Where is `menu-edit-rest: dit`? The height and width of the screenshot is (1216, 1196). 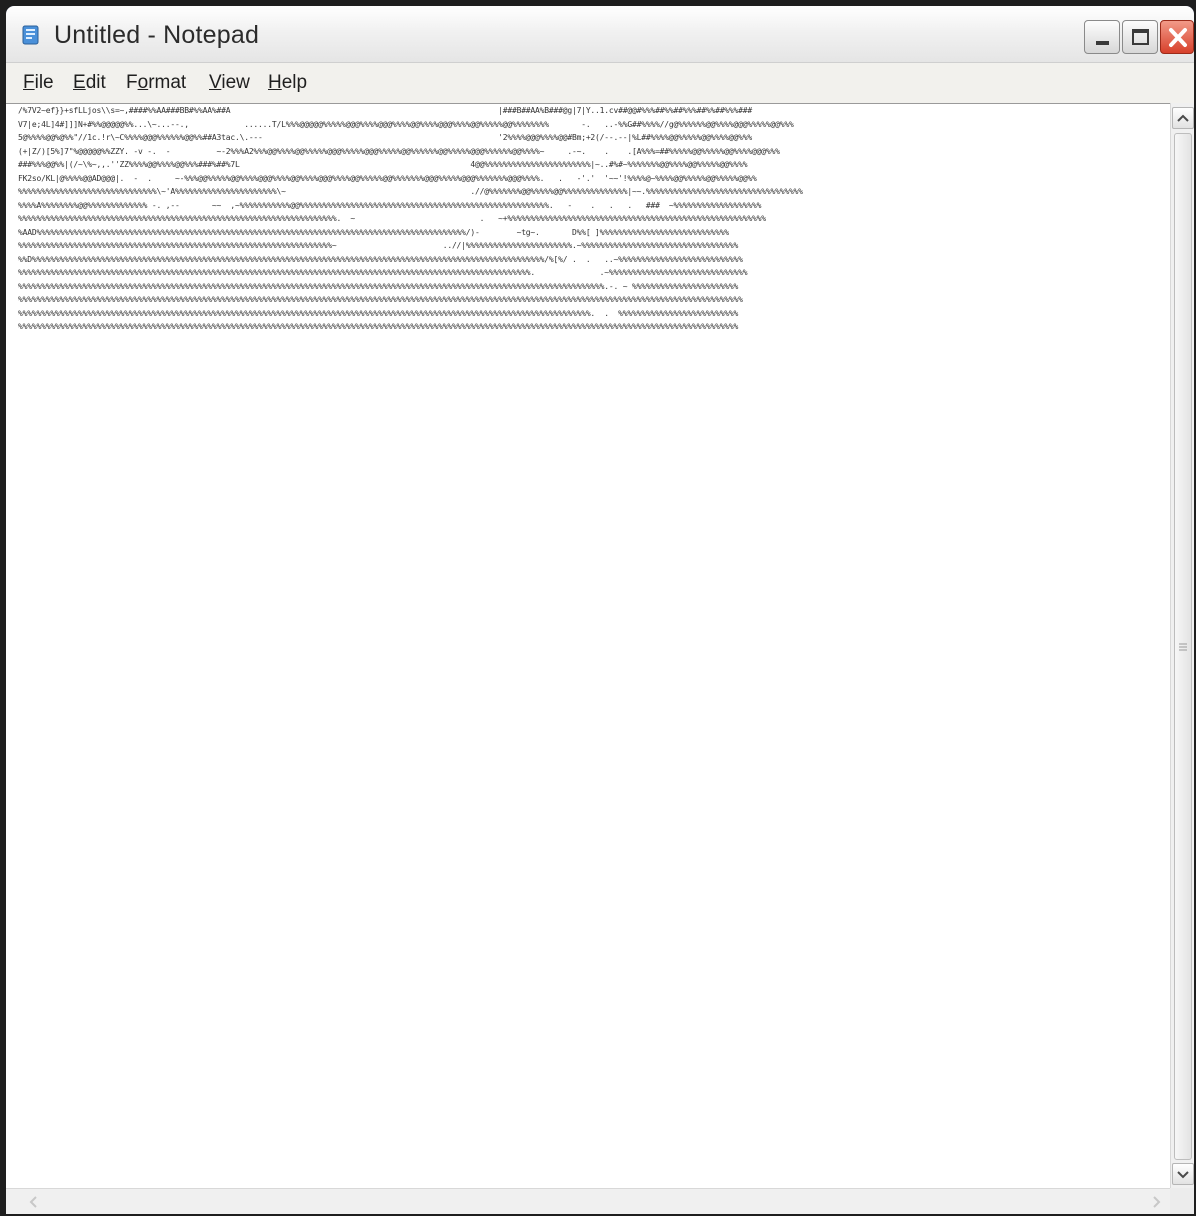
menu-edit-rest: dit is located at coordinates (95, 82).